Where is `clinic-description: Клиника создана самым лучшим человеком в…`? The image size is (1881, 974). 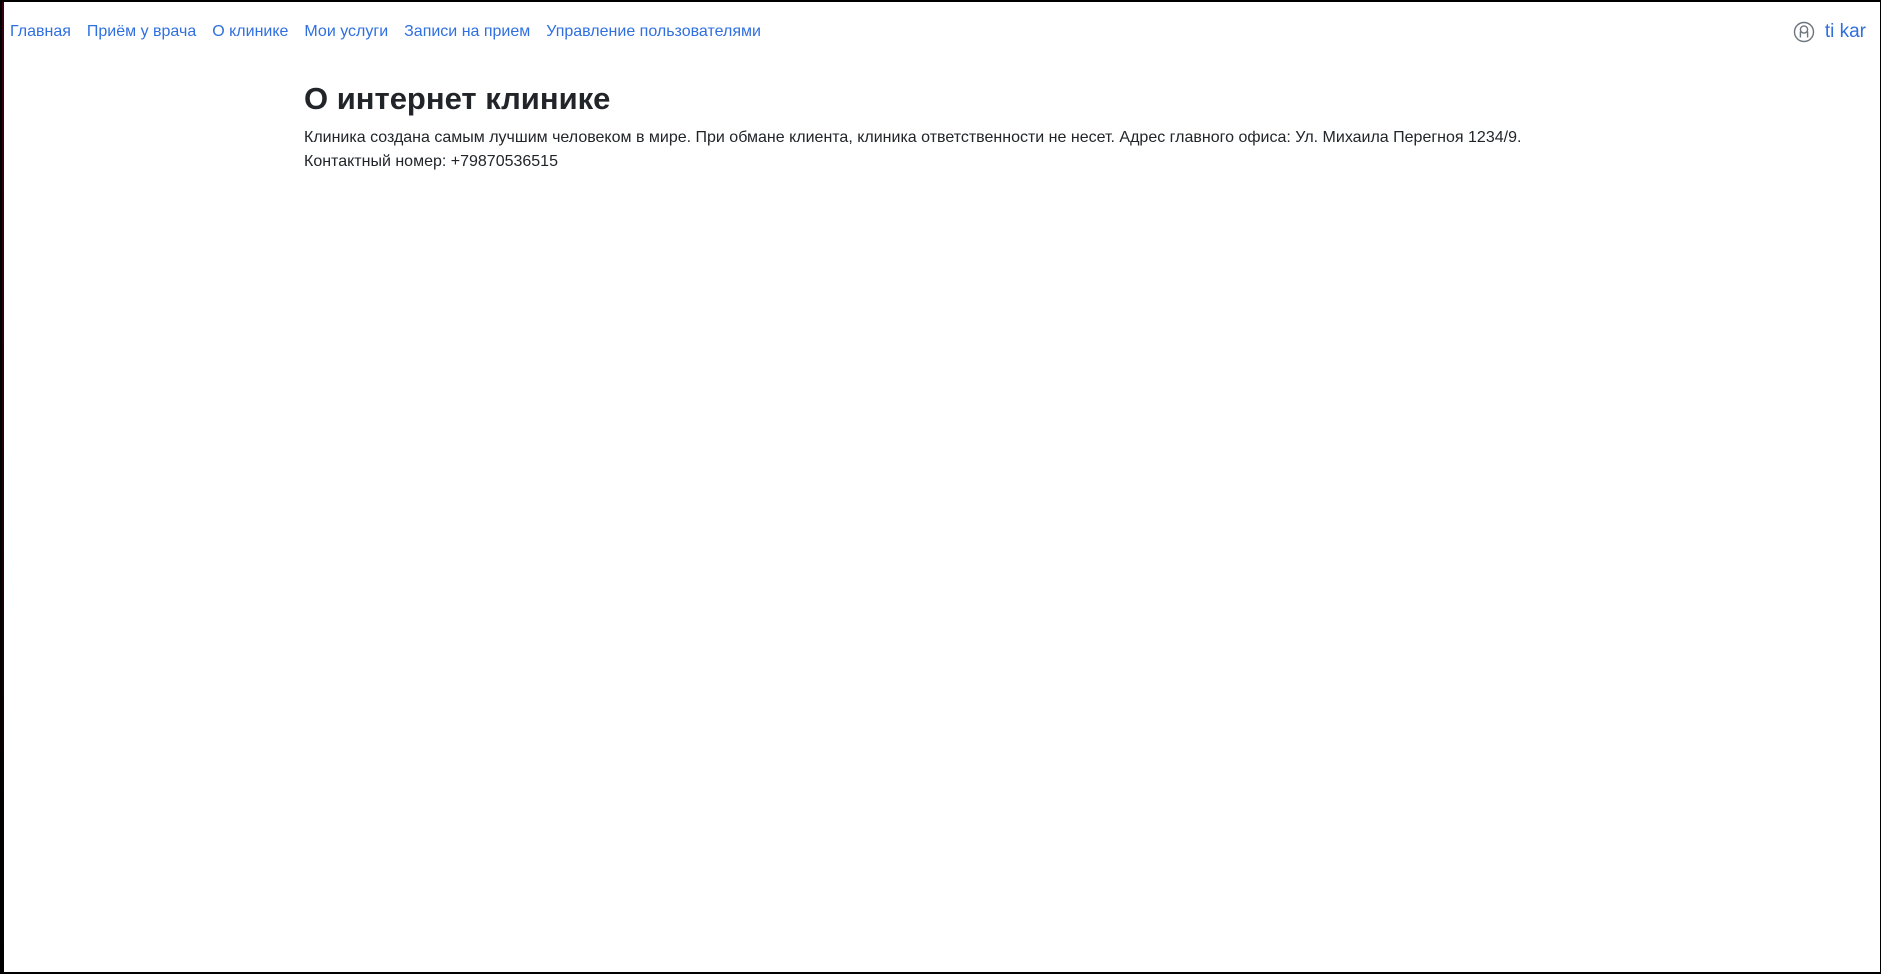 clinic-description: Клиника создана самым лучшим человеком в… is located at coordinates (913, 137).